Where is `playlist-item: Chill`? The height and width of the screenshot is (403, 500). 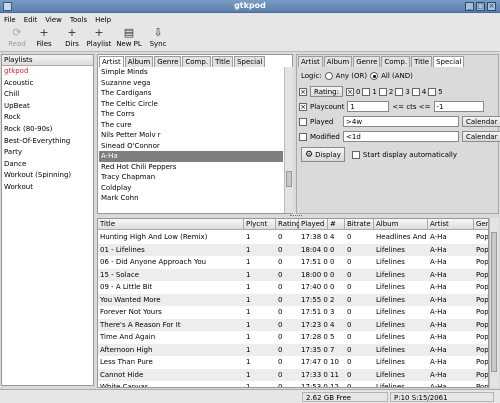
playlist-item: Chill is located at coordinates (47, 95).